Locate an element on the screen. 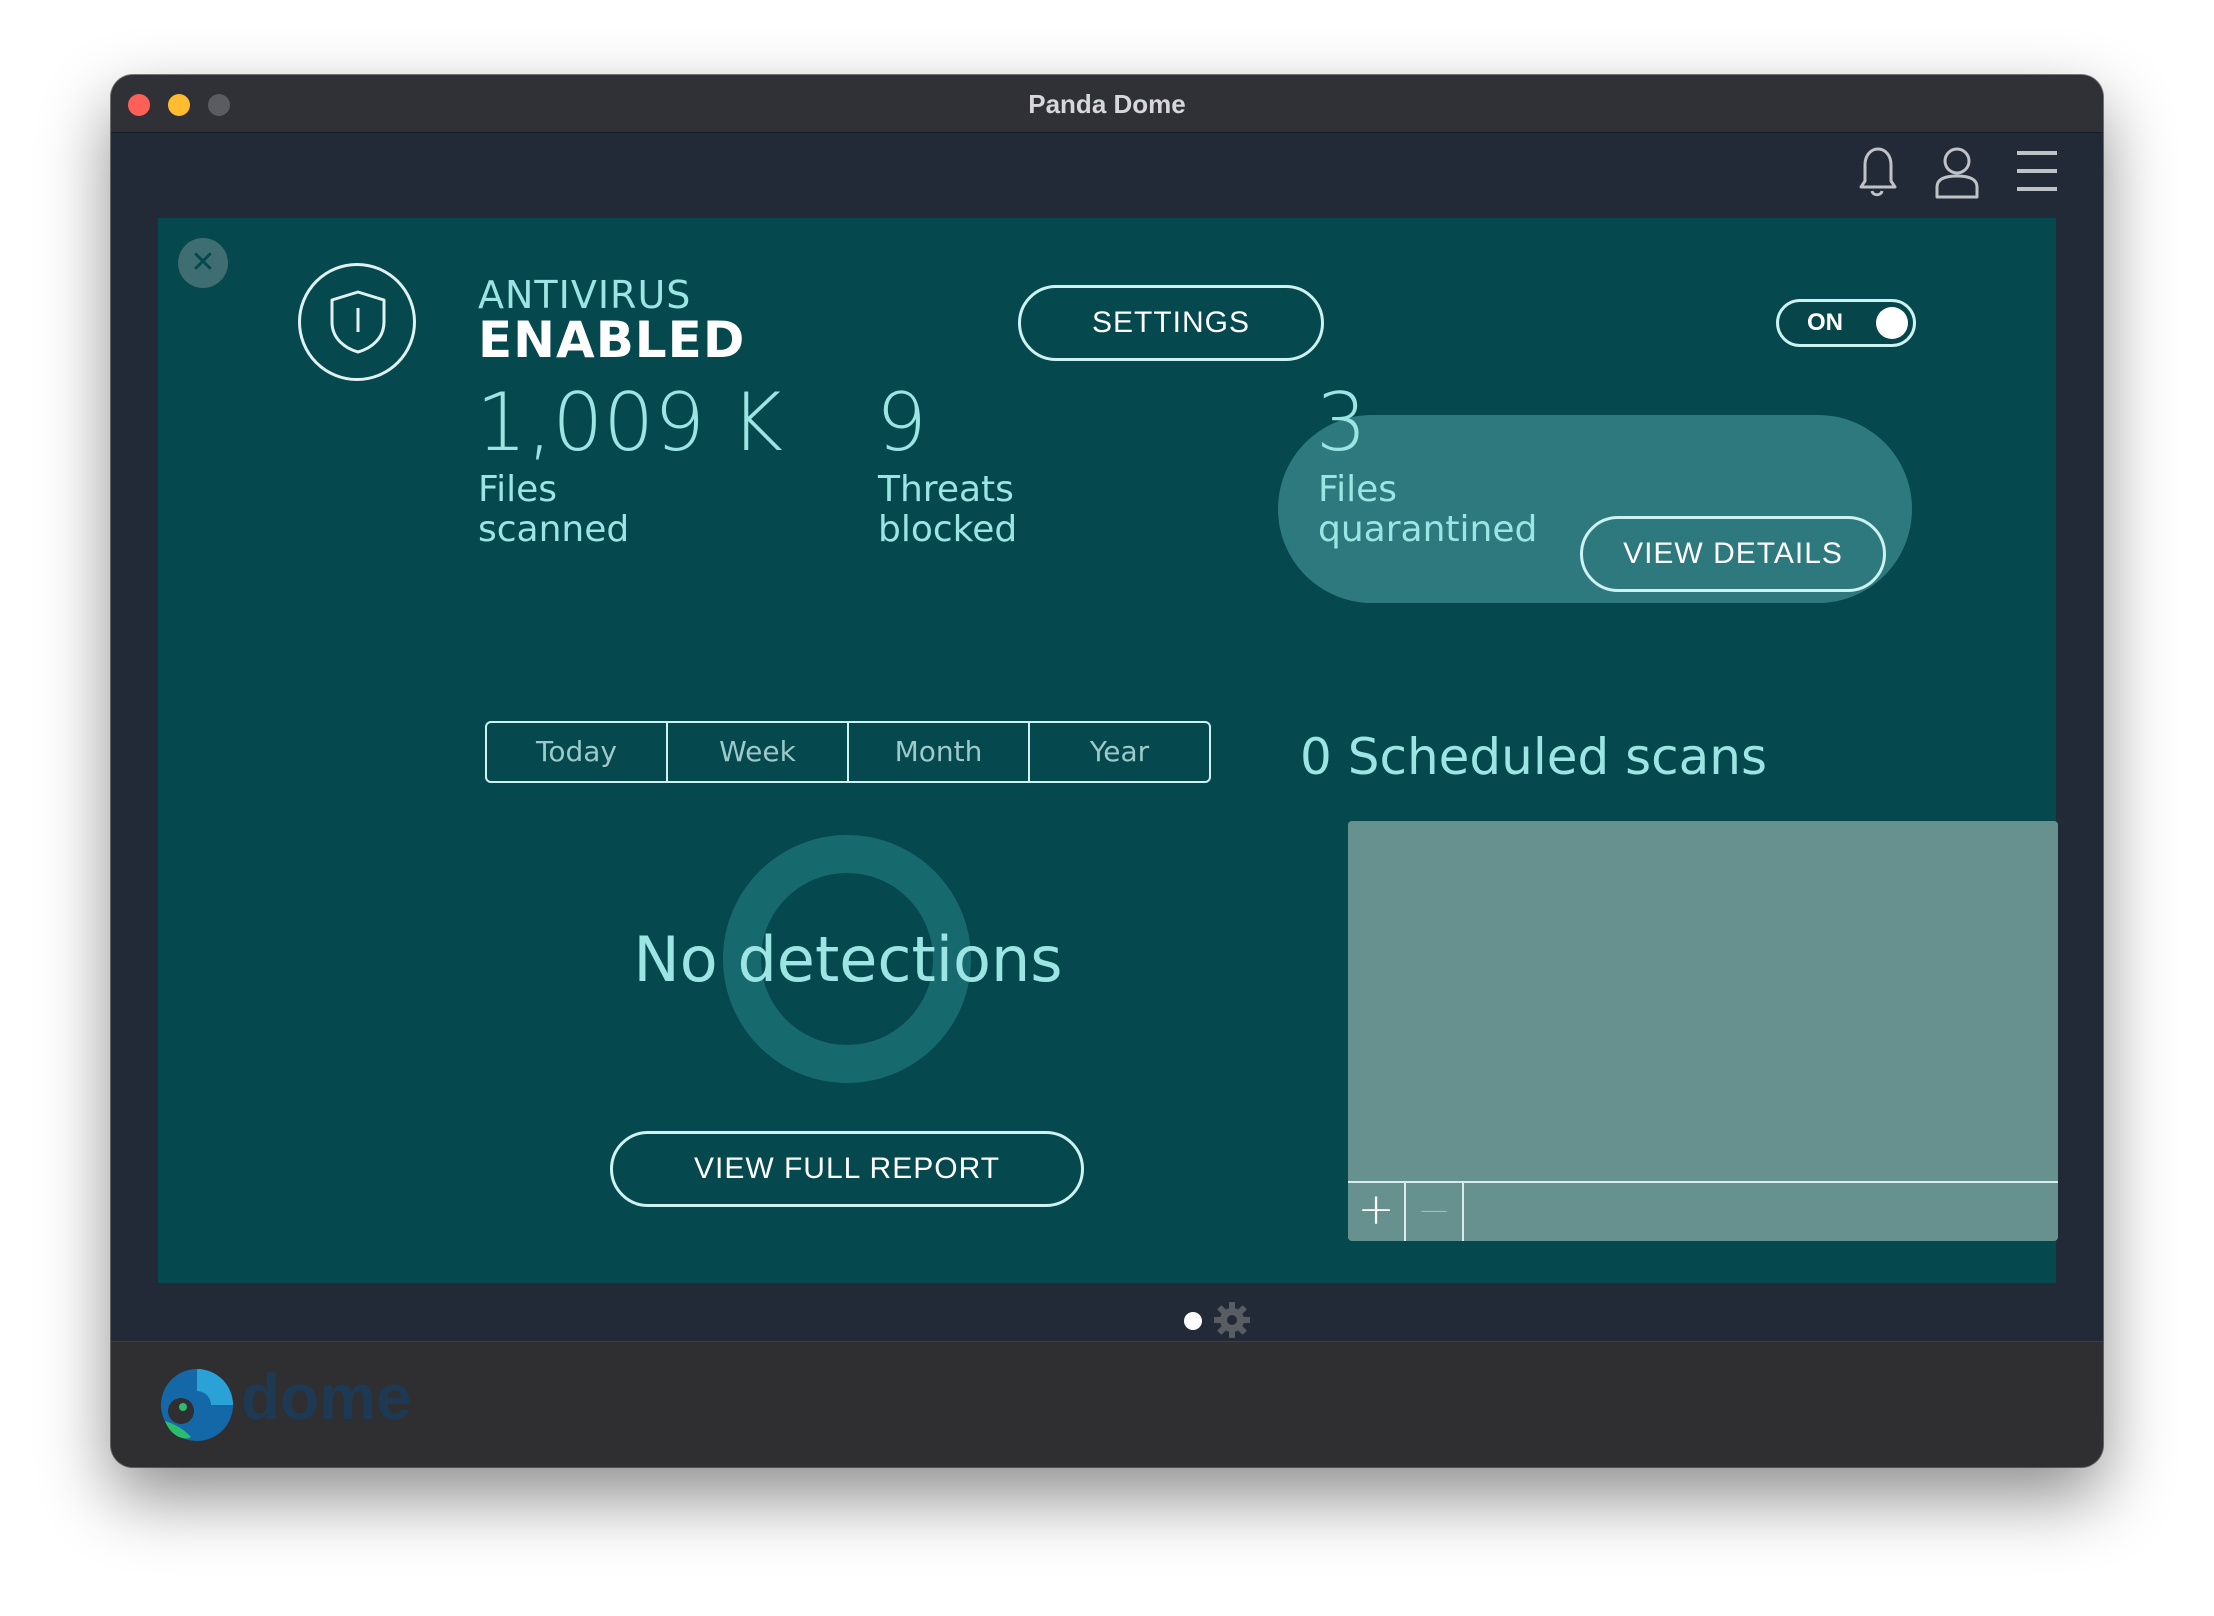  view-details-button: VIEW DETAILS is located at coordinates (1733, 554).